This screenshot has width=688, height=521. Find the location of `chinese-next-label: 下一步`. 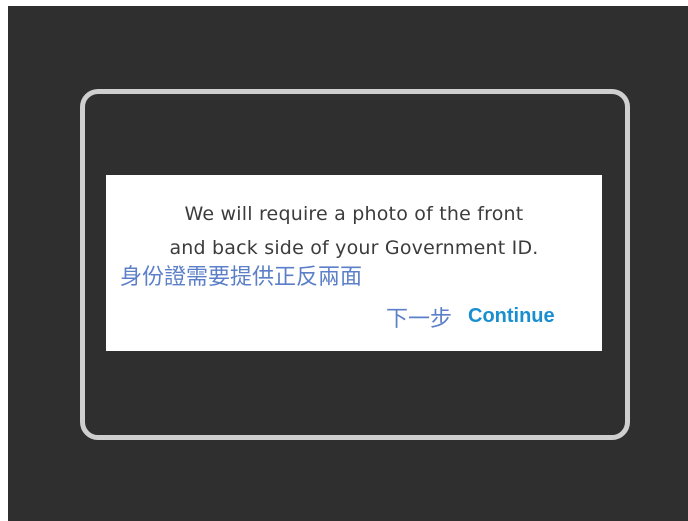

chinese-next-label: 下一步 is located at coordinates (419, 319).